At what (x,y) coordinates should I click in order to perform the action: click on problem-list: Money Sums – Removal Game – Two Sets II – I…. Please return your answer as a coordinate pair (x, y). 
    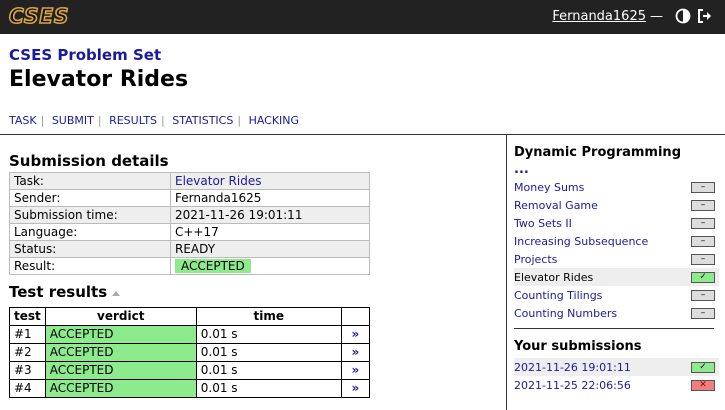
    Looking at the image, I should click on (616, 250).